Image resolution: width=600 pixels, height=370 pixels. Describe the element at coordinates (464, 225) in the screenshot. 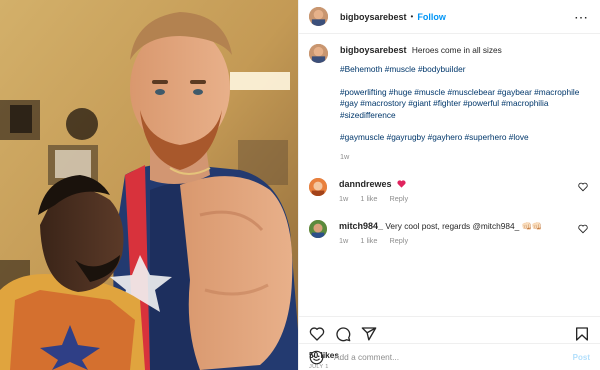

I see `comment-body: Very cool post, regards @mitch984_ 👊🏻👊🏻` at that location.